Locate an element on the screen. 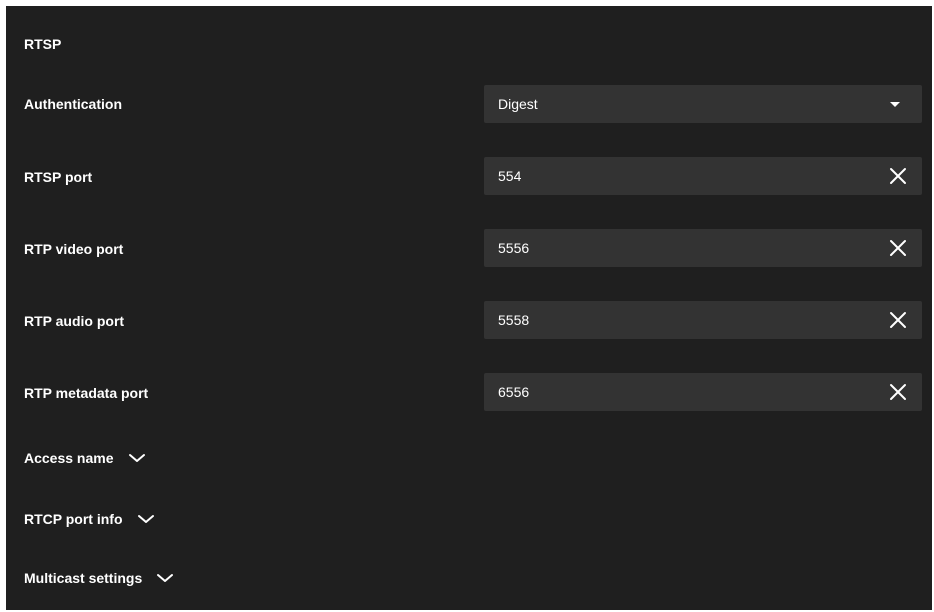  rtp-metadata-port-value: 6556 is located at coordinates (514, 392).